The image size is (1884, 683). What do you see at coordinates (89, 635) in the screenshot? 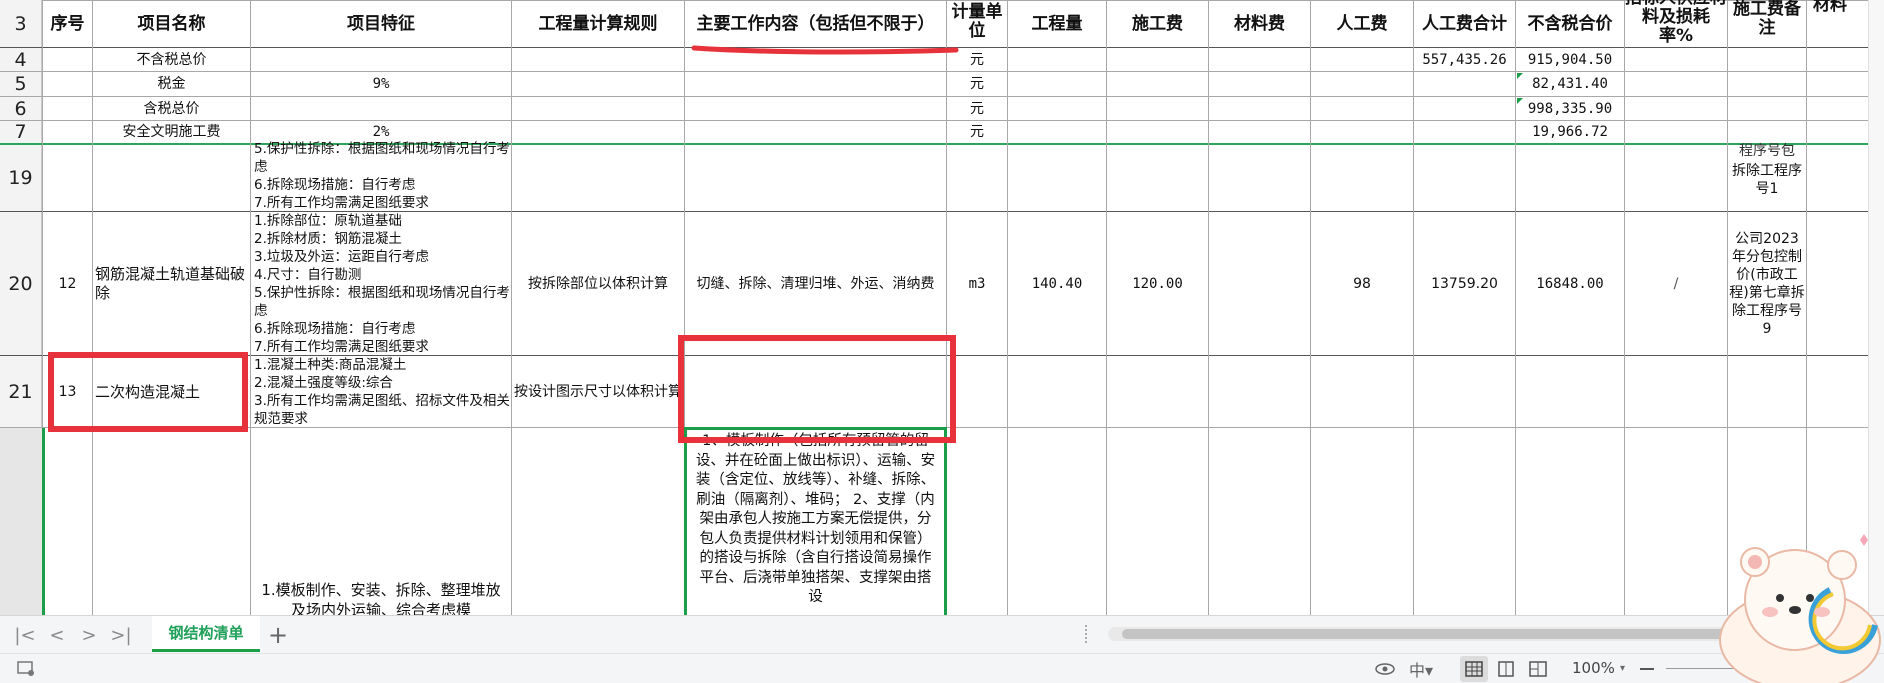
I see `next-sheet-icon: >` at bounding box center [89, 635].